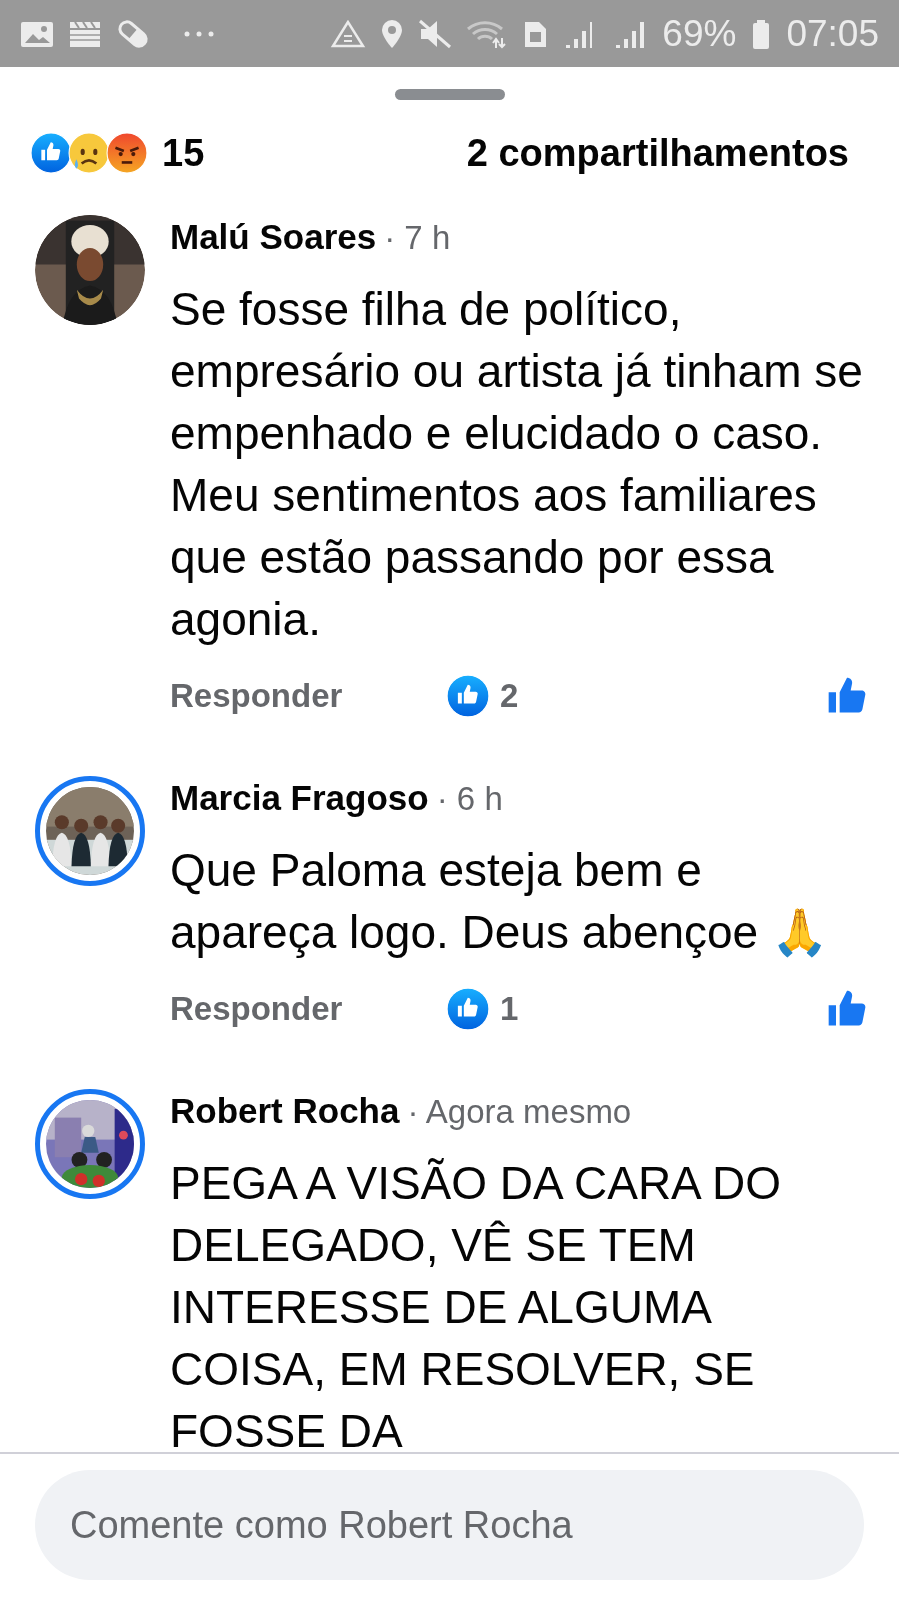 This screenshot has width=899, height=1599. Describe the element at coordinates (449, 1525) in the screenshot. I see `comment-field: Comente como Robert Rocha` at that location.